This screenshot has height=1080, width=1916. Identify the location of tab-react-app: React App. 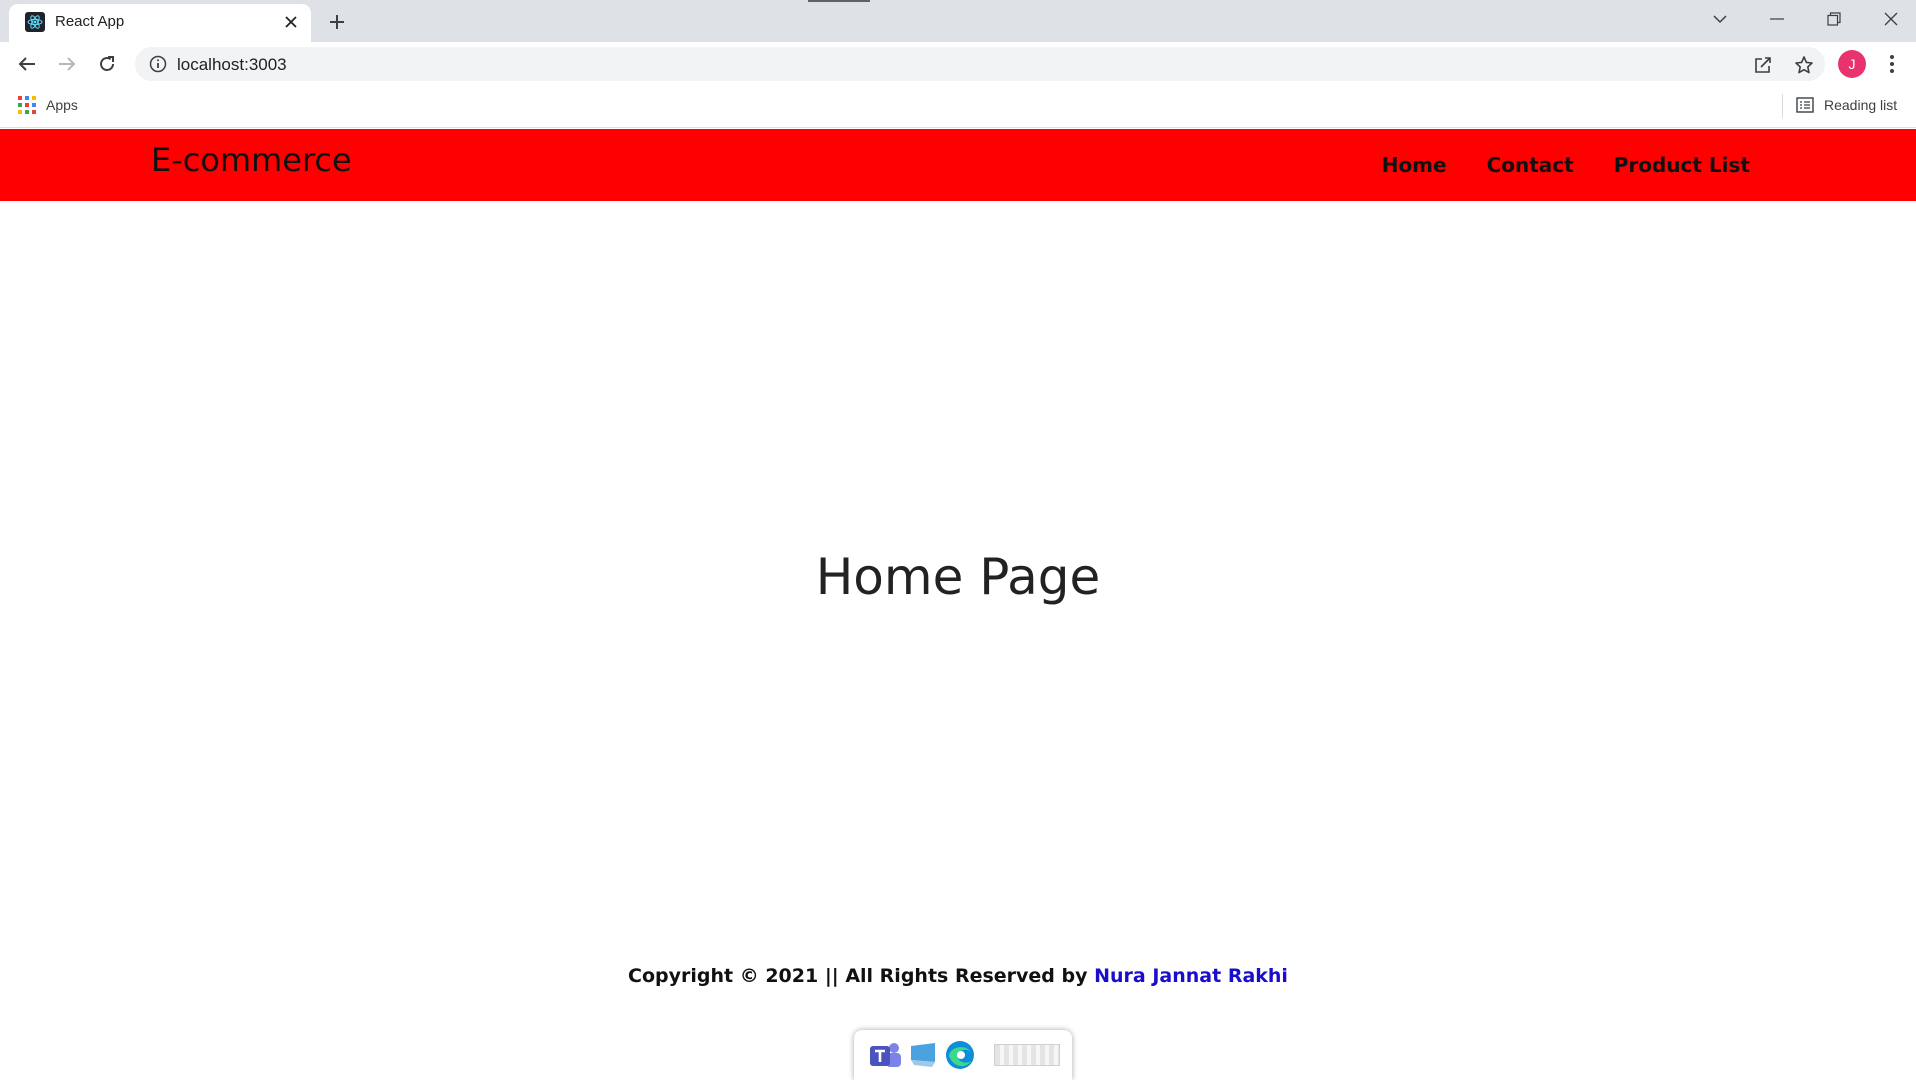
(160, 23).